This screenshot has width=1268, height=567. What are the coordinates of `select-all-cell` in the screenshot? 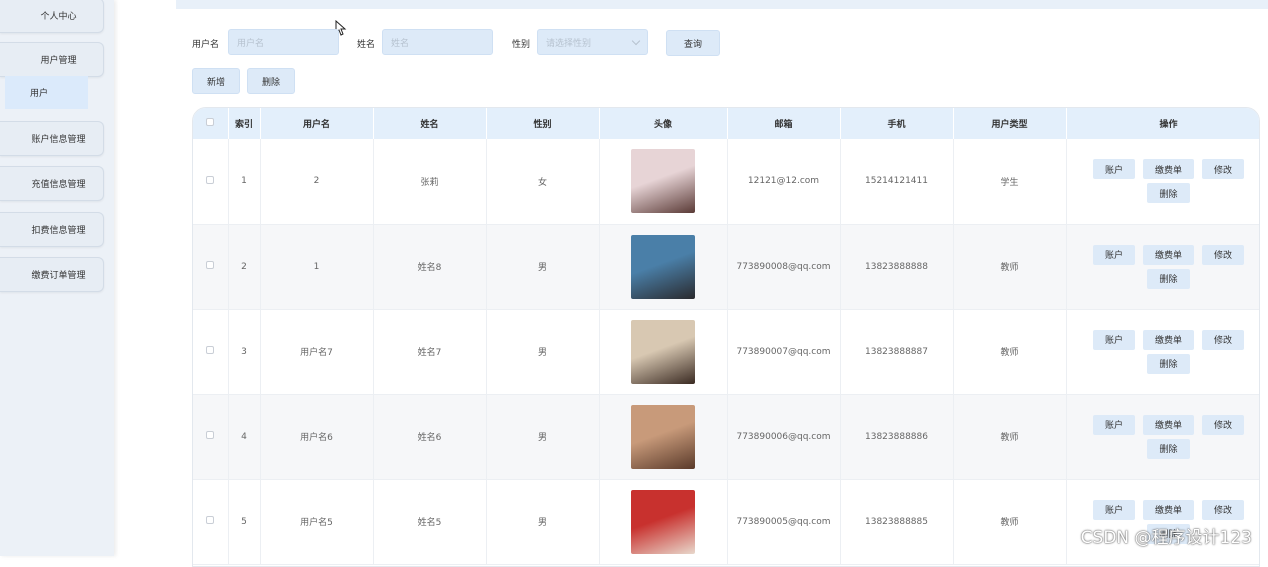 It's located at (210, 123).